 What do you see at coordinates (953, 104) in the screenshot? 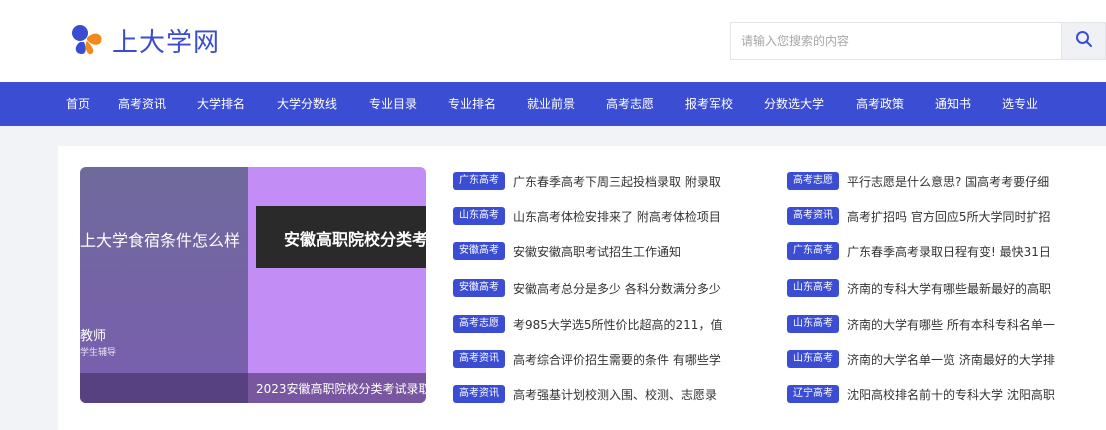
I see `nav-item-admission-letter: 通知书` at bounding box center [953, 104].